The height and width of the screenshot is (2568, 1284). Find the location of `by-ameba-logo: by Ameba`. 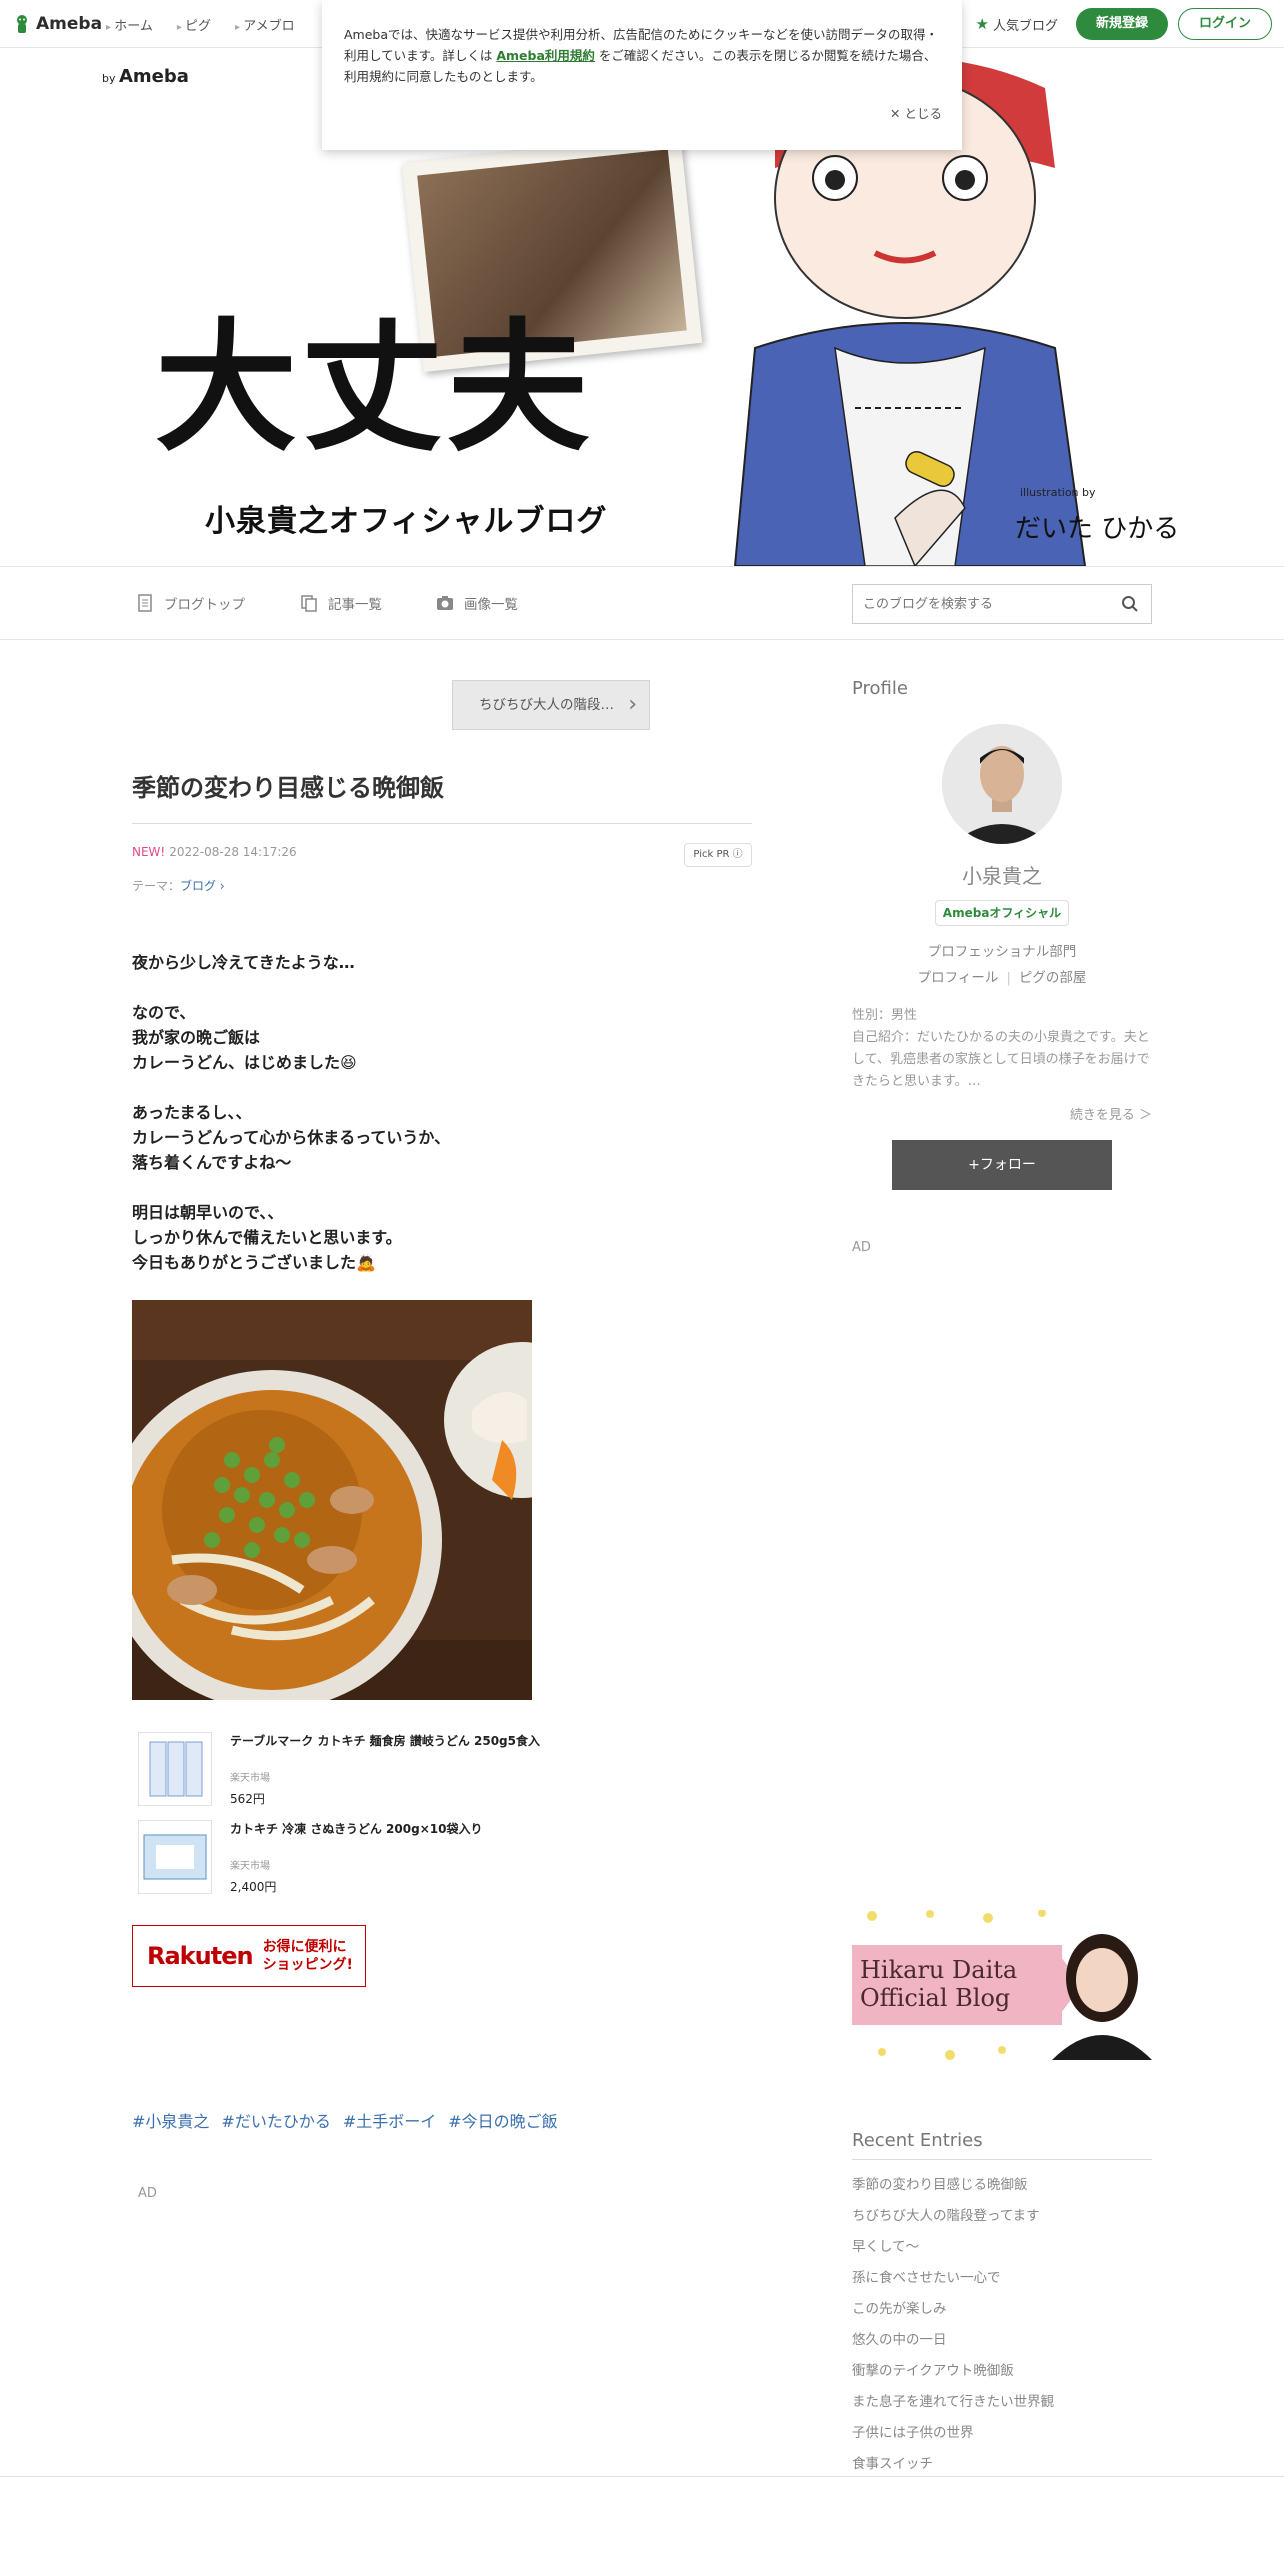

by-ameba-logo: by Ameba is located at coordinates (145, 76).